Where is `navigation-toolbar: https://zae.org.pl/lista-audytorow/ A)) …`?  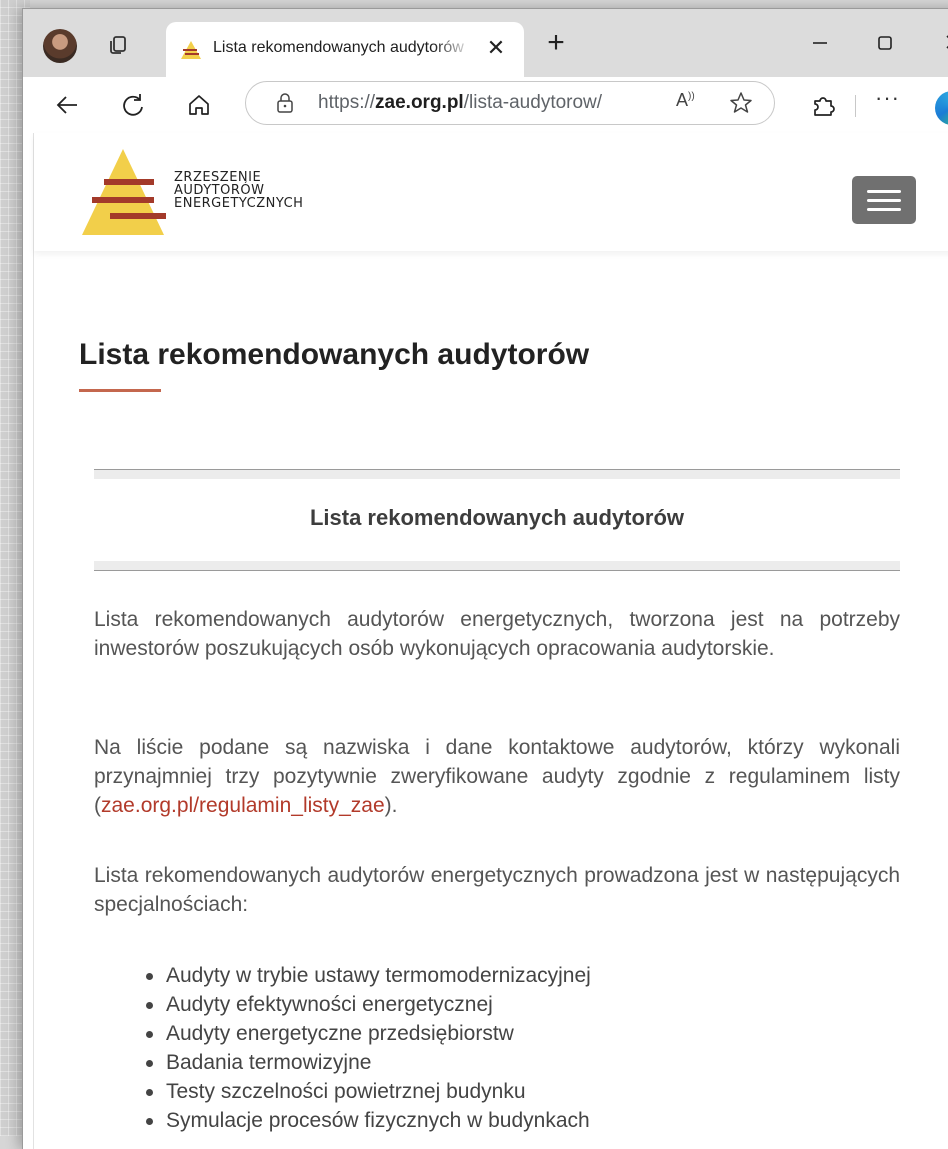 navigation-toolbar: https://zae.org.pl/lista-audytorow/ A)) … is located at coordinates (485, 105).